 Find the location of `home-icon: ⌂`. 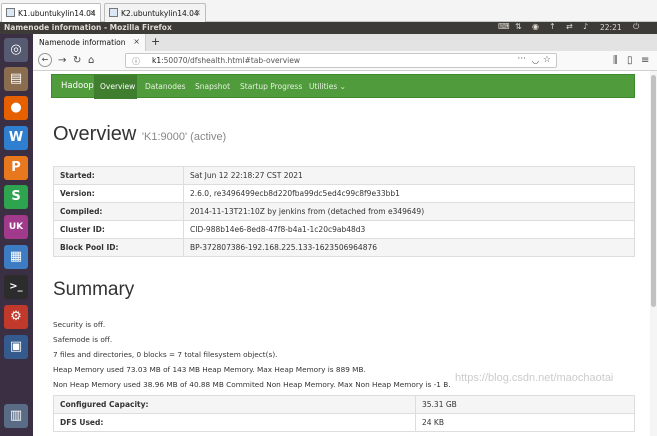

home-icon: ⌂ is located at coordinates (91, 60).